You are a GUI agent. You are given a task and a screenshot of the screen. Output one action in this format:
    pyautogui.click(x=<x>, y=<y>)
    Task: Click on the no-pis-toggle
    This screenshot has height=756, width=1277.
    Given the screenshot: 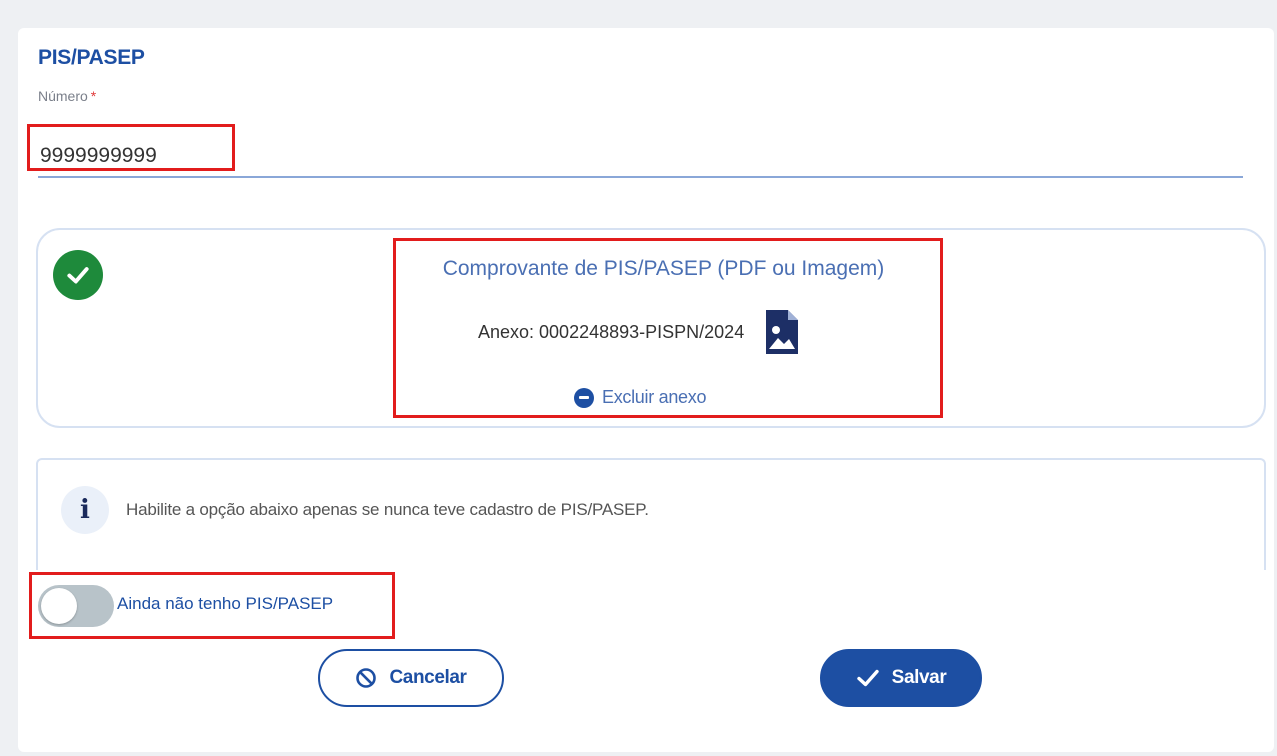 What is the action you would take?
    pyautogui.click(x=76, y=606)
    